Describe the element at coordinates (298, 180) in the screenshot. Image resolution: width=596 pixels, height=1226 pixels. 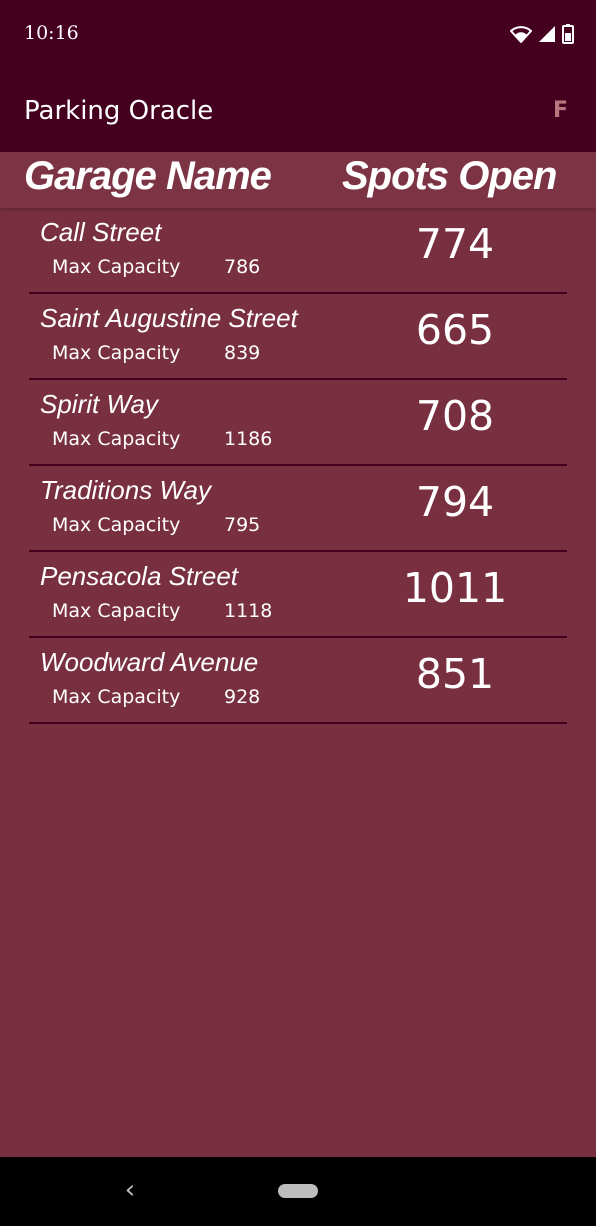
I see `table-header: Garage Name Spots Open` at that location.